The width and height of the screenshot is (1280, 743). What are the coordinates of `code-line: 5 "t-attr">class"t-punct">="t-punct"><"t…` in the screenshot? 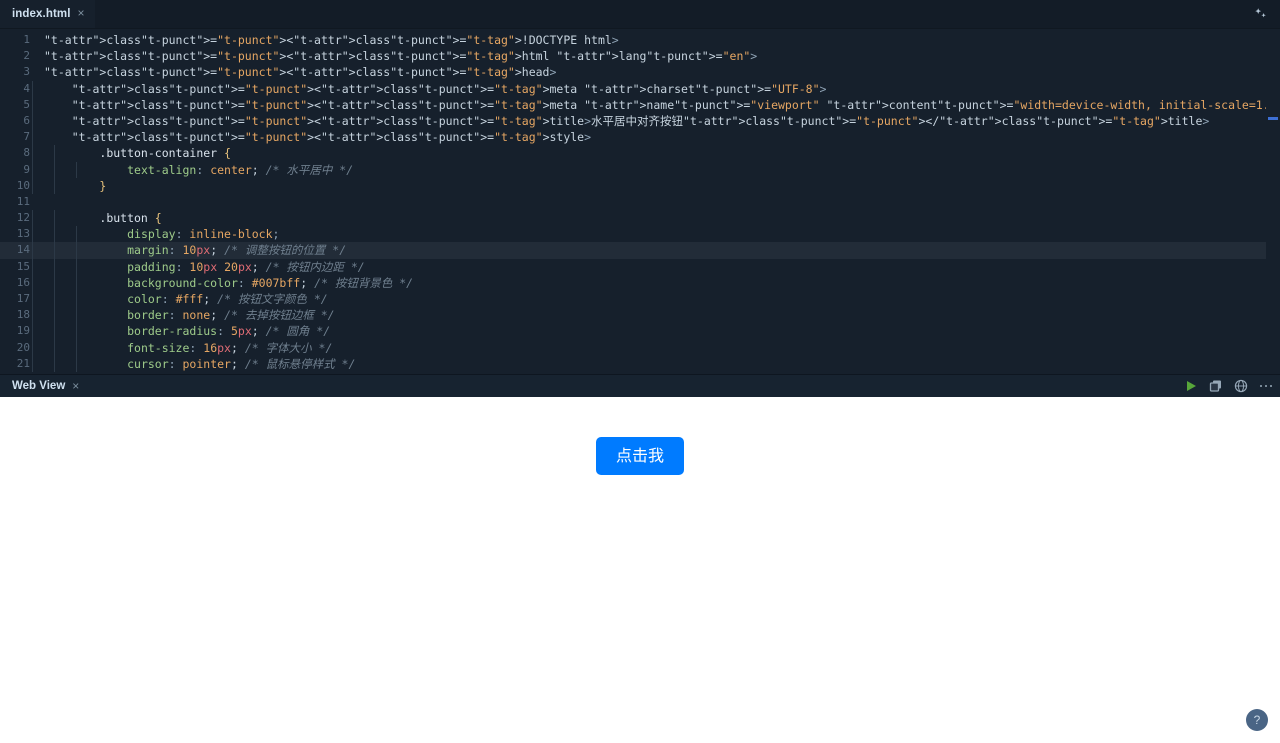 It's located at (640, 104).